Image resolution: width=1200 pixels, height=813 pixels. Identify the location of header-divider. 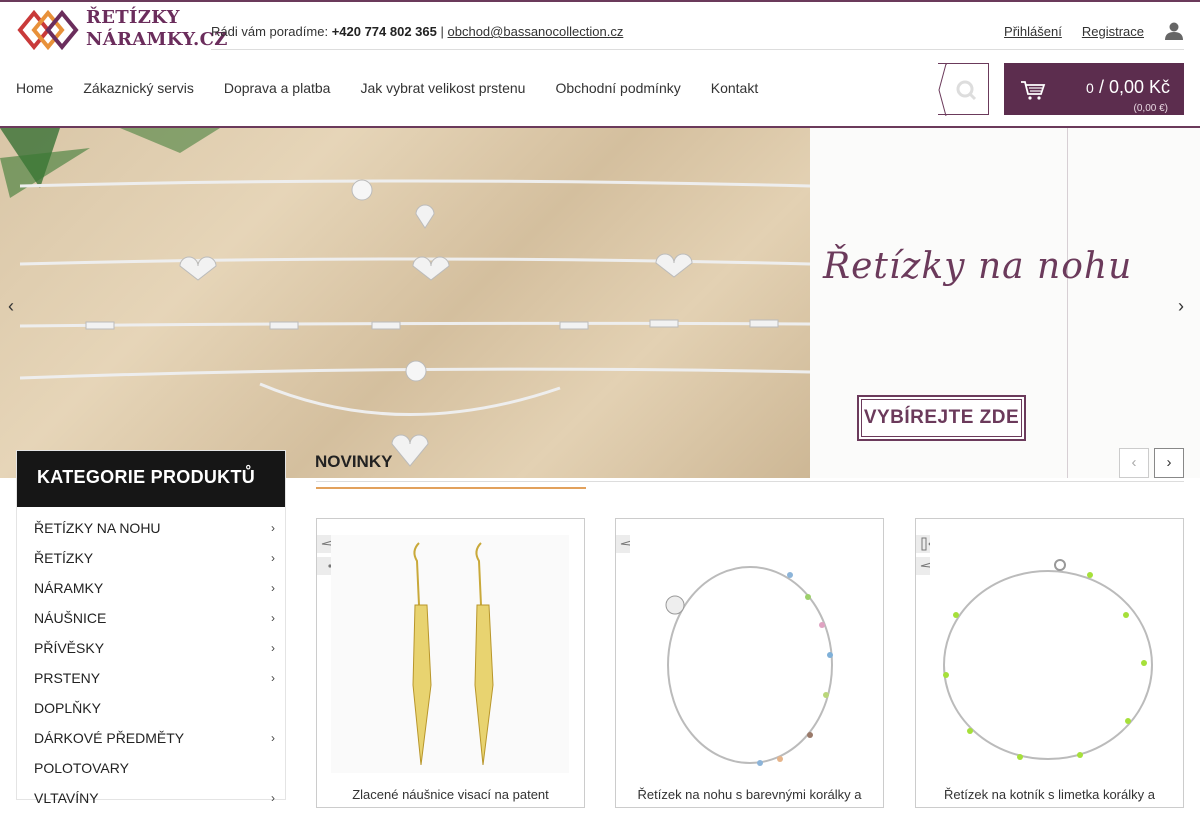
(697, 49).